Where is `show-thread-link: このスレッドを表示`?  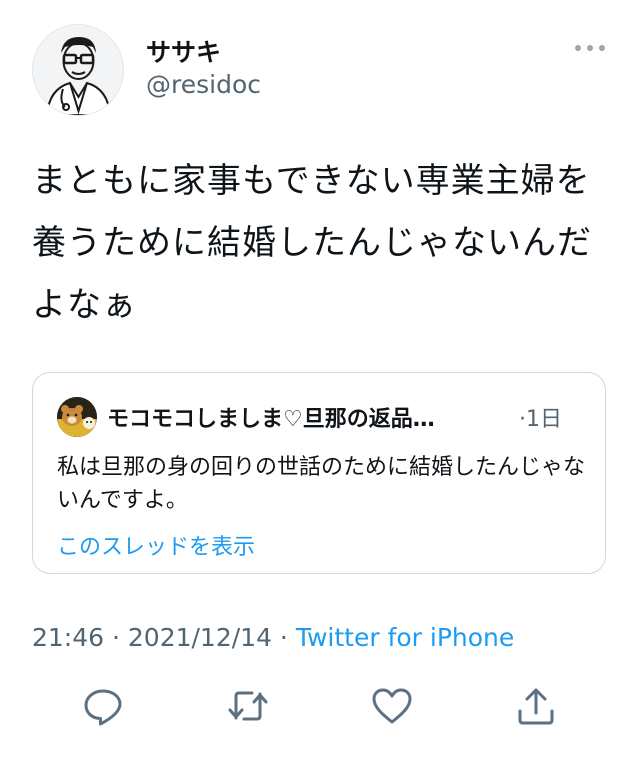 show-thread-link: このスレッドを表示 is located at coordinates (156, 545).